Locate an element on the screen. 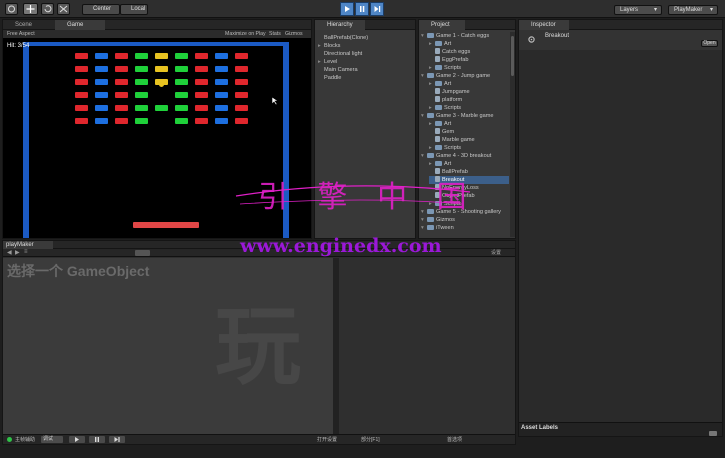 This screenshot has height=458, width=725. hand-tool-button is located at coordinates (11, 9).